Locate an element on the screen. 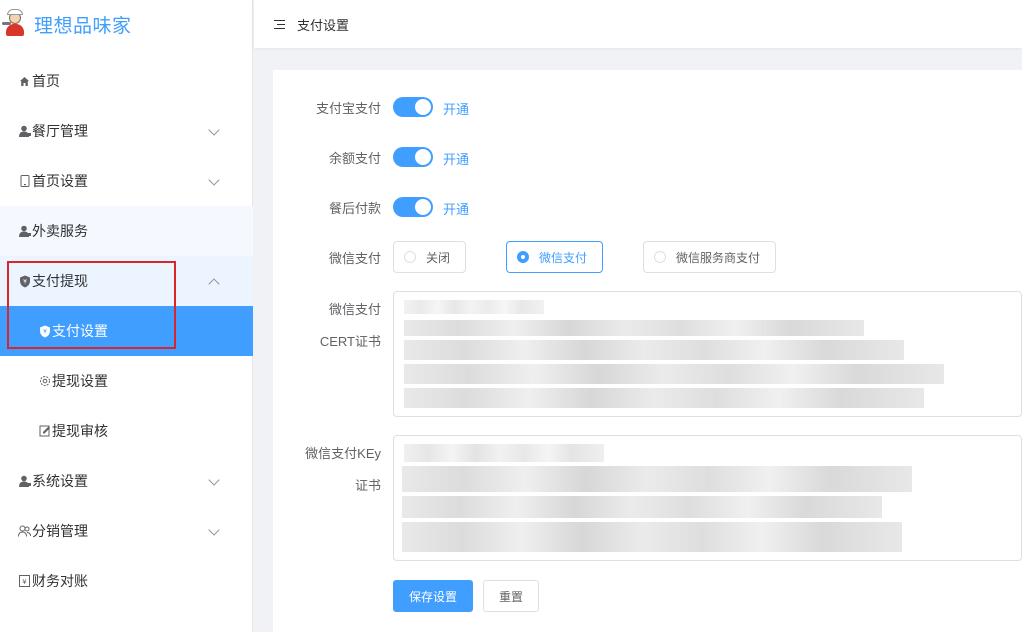 The height and width of the screenshot is (632, 1022). sidebar-item-label: 系统设置 is located at coordinates (60, 481).